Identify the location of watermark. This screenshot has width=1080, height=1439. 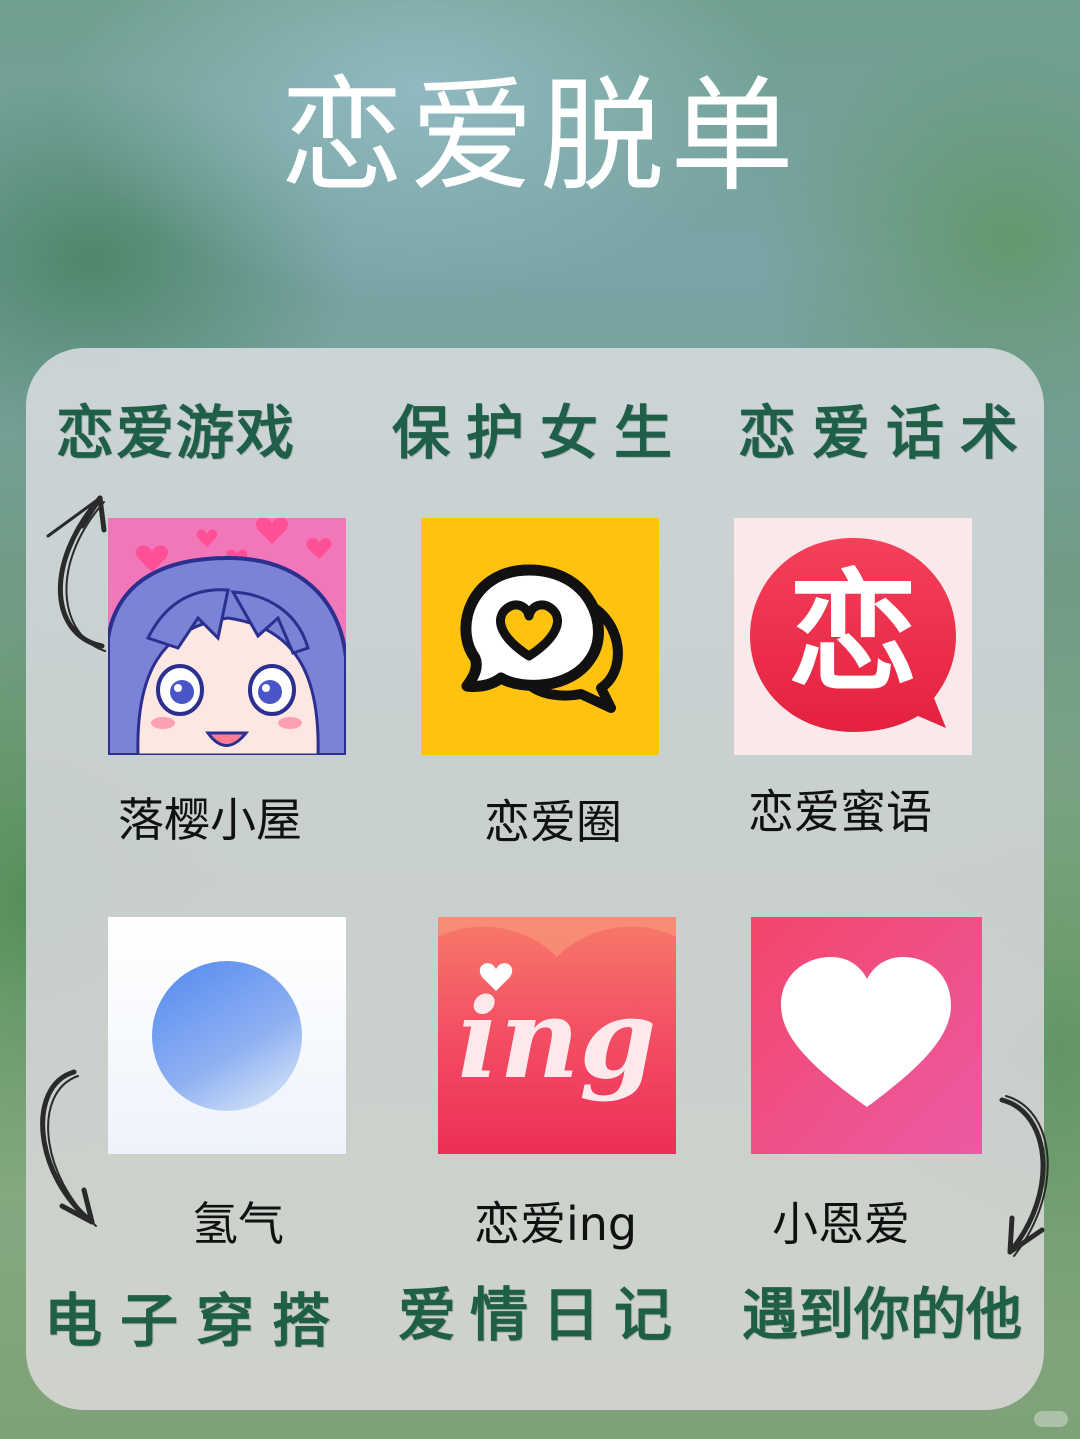
(1051, 1419).